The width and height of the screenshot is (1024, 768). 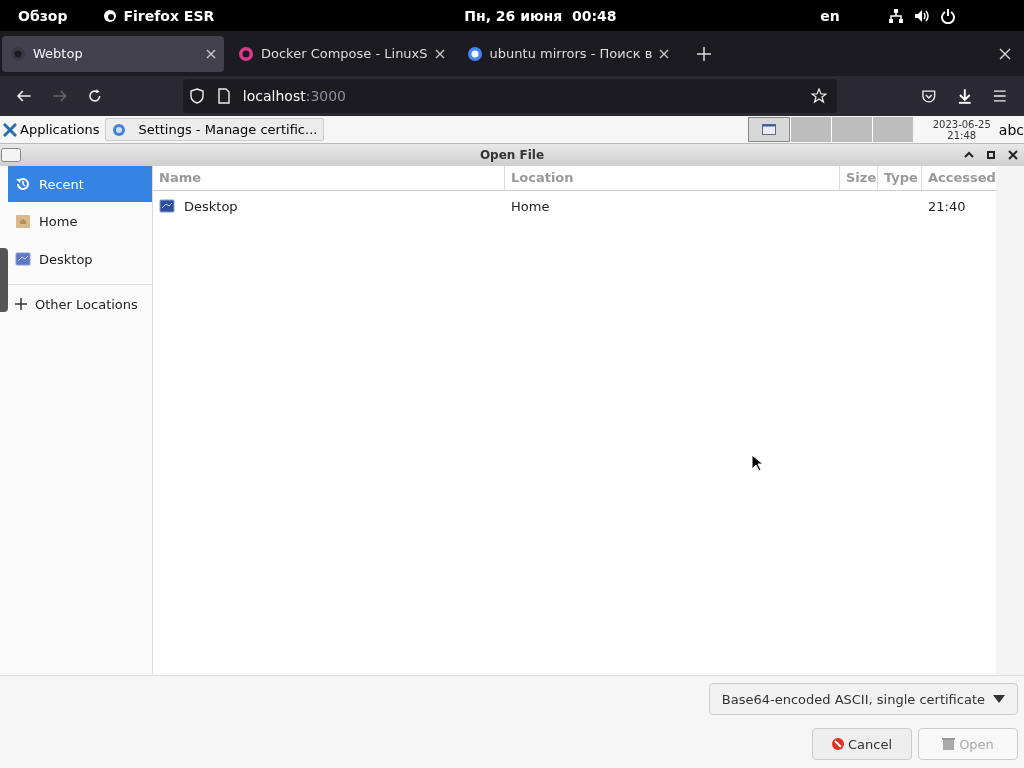 I want to click on clock-time: 21:48, so click(x=962, y=135).